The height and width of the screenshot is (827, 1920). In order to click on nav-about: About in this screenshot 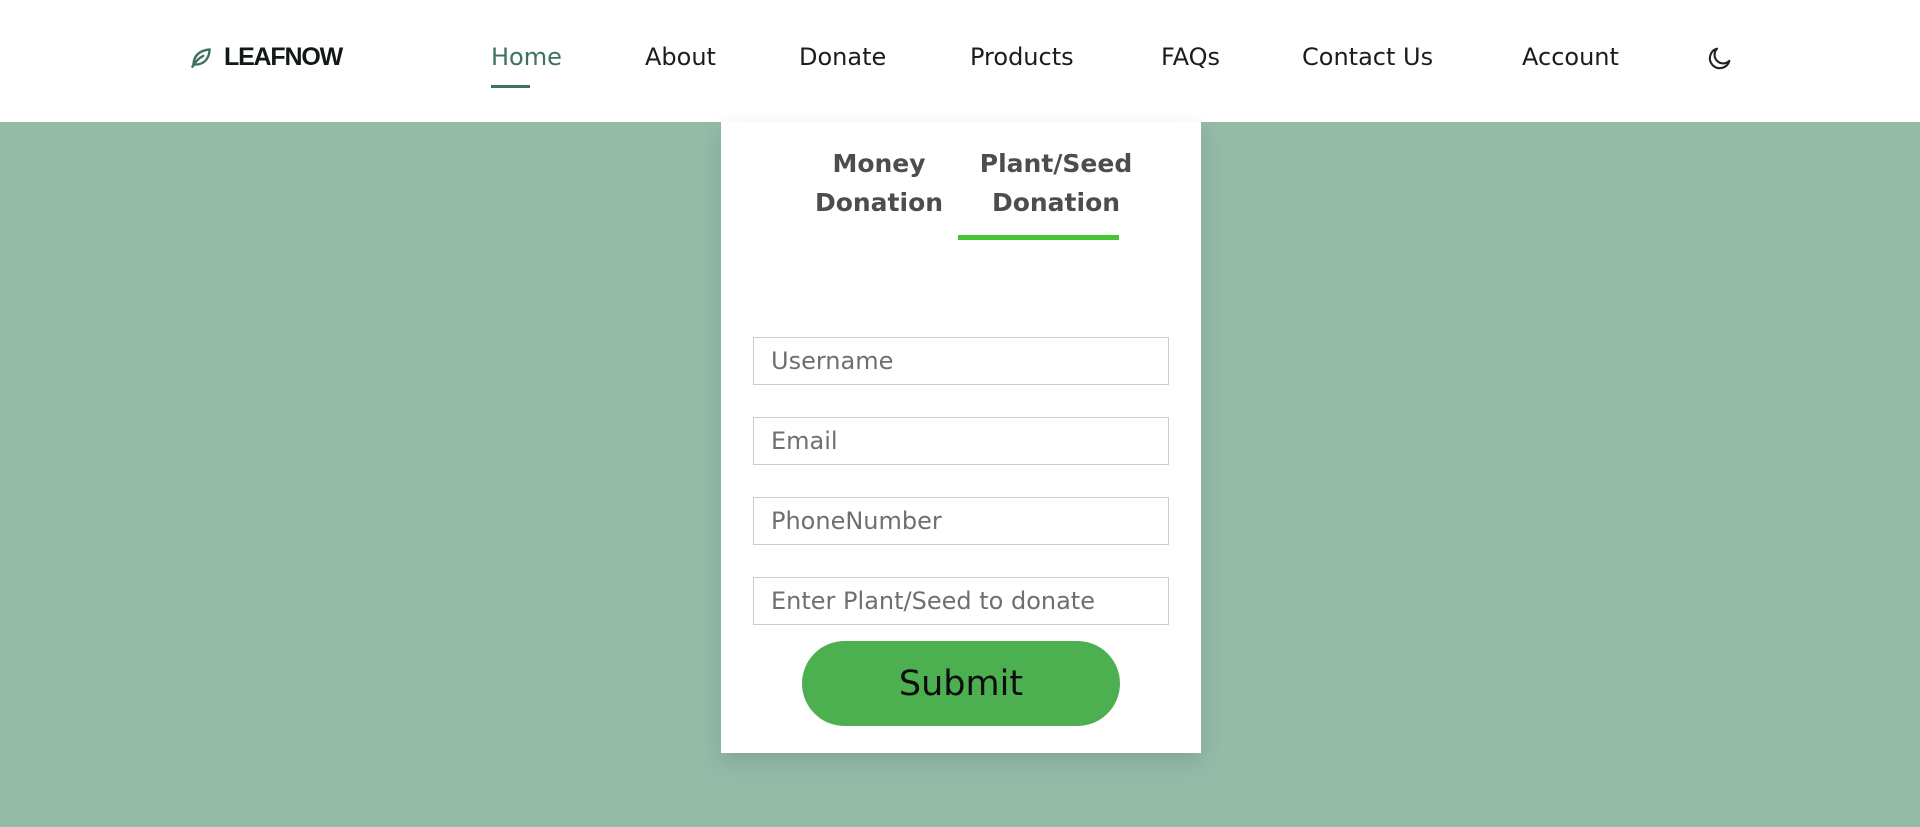, I will do `click(680, 57)`.